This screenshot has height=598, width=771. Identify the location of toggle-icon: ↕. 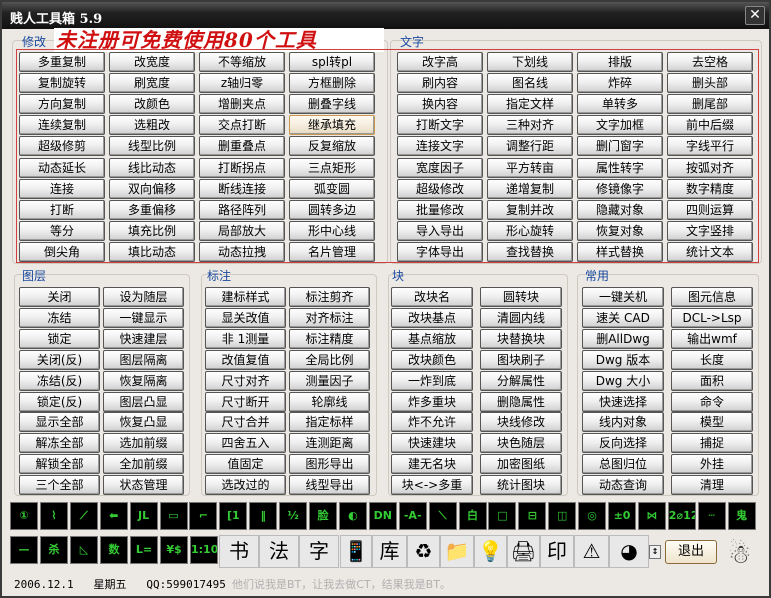
(655, 552).